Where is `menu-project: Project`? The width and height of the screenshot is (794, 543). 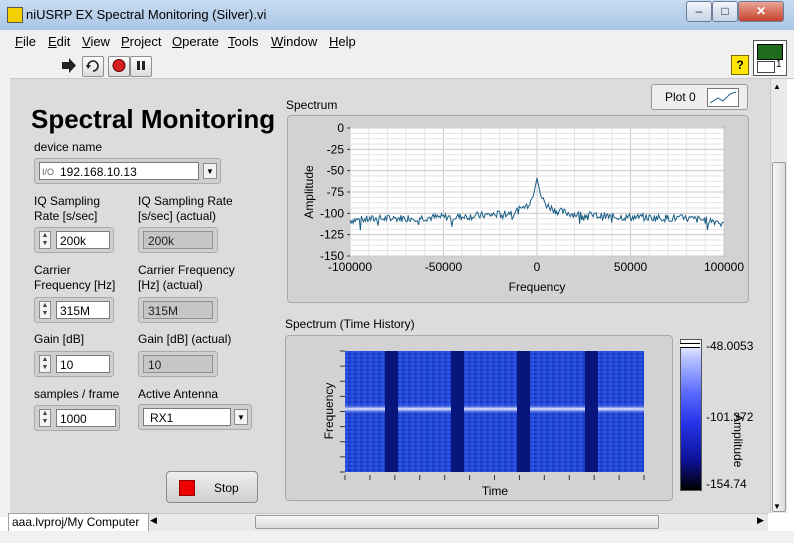 menu-project: Project is located at coordinates (141, 41).